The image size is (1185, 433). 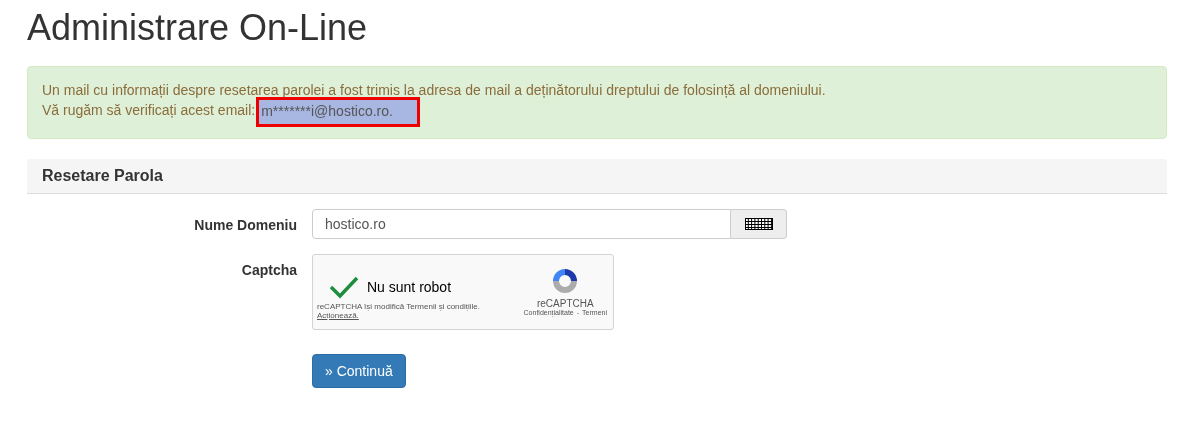 I want to click on captcha-label: Nu sunt robot, so click(x=409, y=287).